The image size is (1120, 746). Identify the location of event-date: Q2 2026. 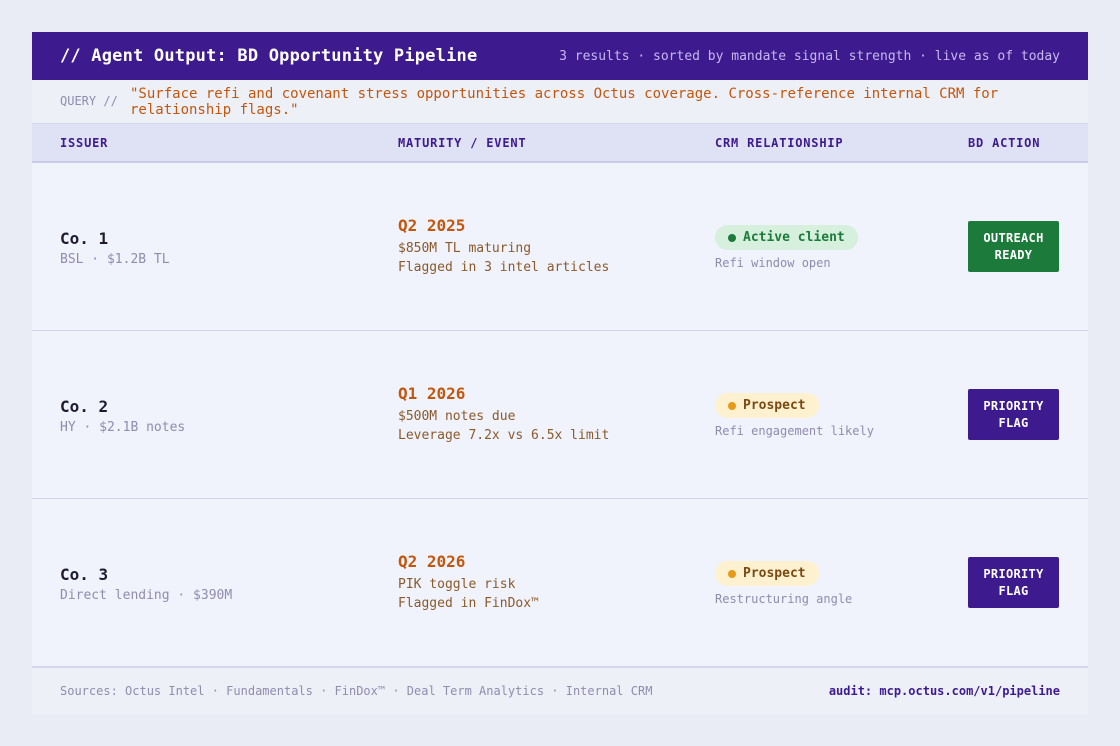
(432, 561).